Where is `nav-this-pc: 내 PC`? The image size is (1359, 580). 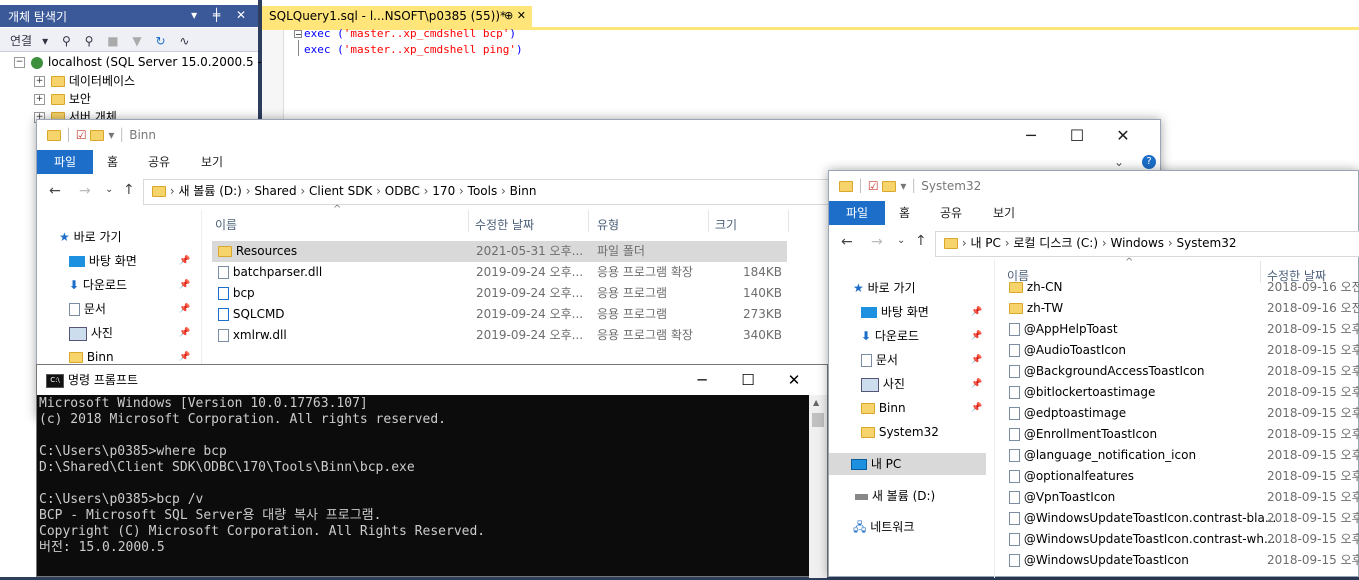 nav-this-pc: 내 PC is located at coordinates (907, 464).